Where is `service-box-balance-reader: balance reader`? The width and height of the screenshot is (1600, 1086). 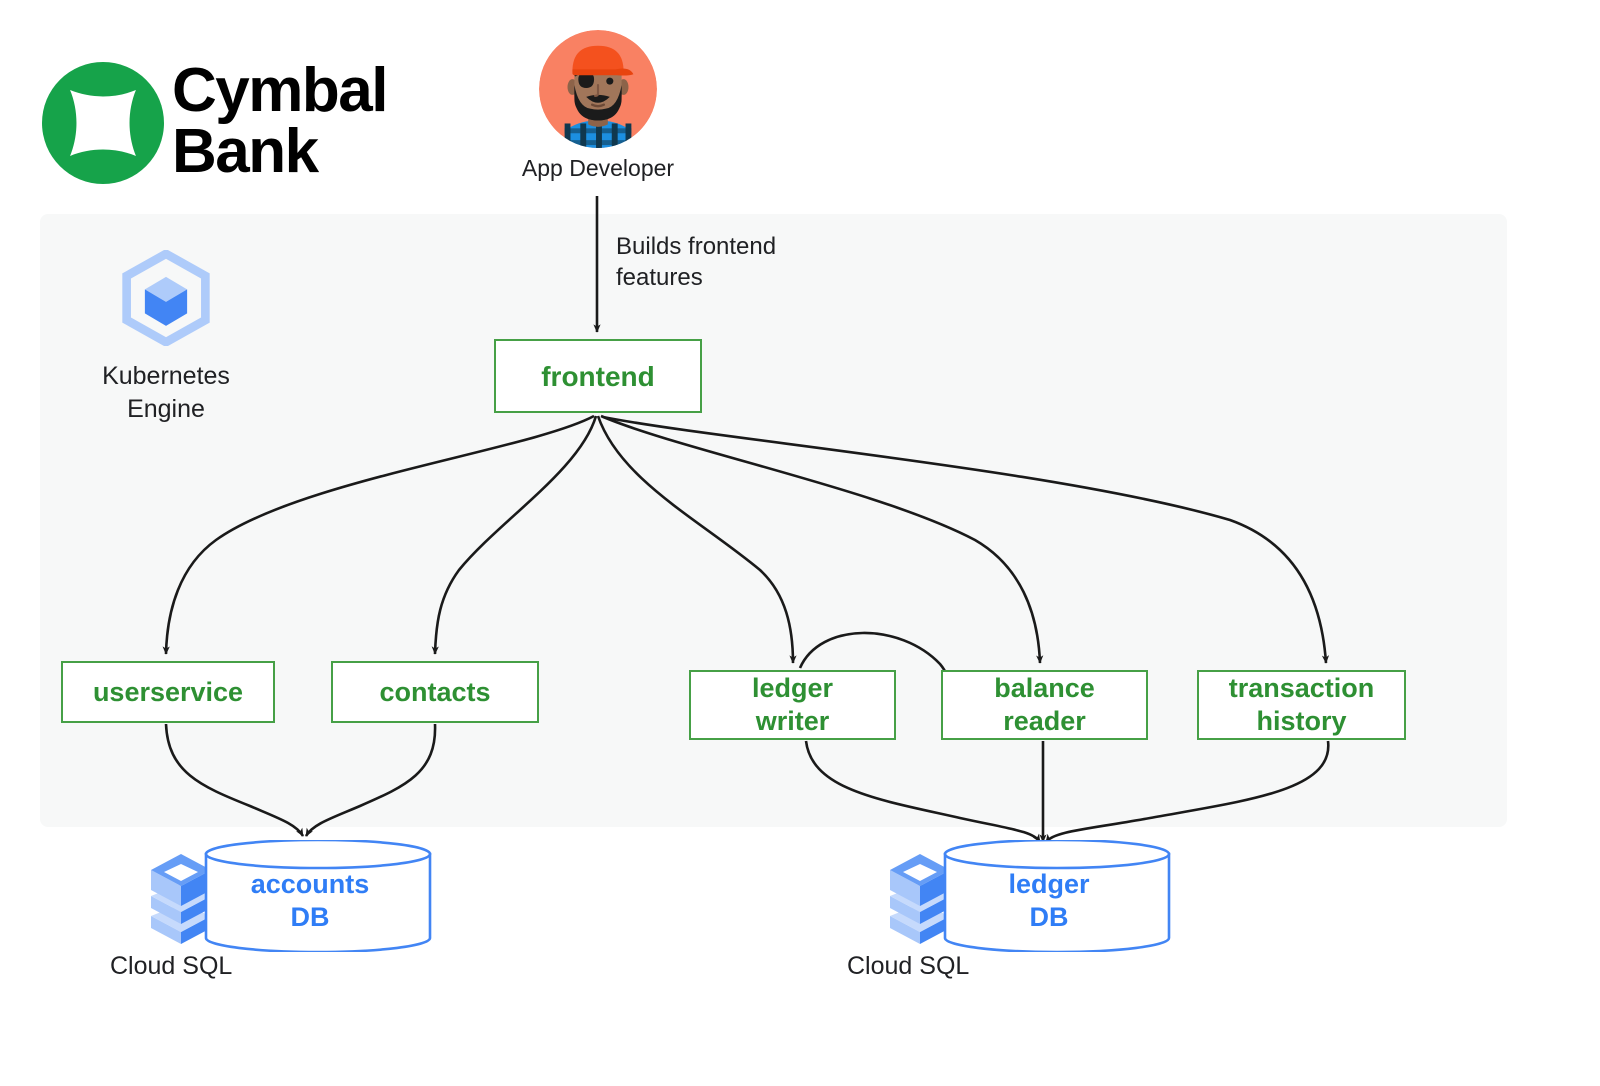 service-box-balance-reader: balance reader is located at coordinates (1044, 705).